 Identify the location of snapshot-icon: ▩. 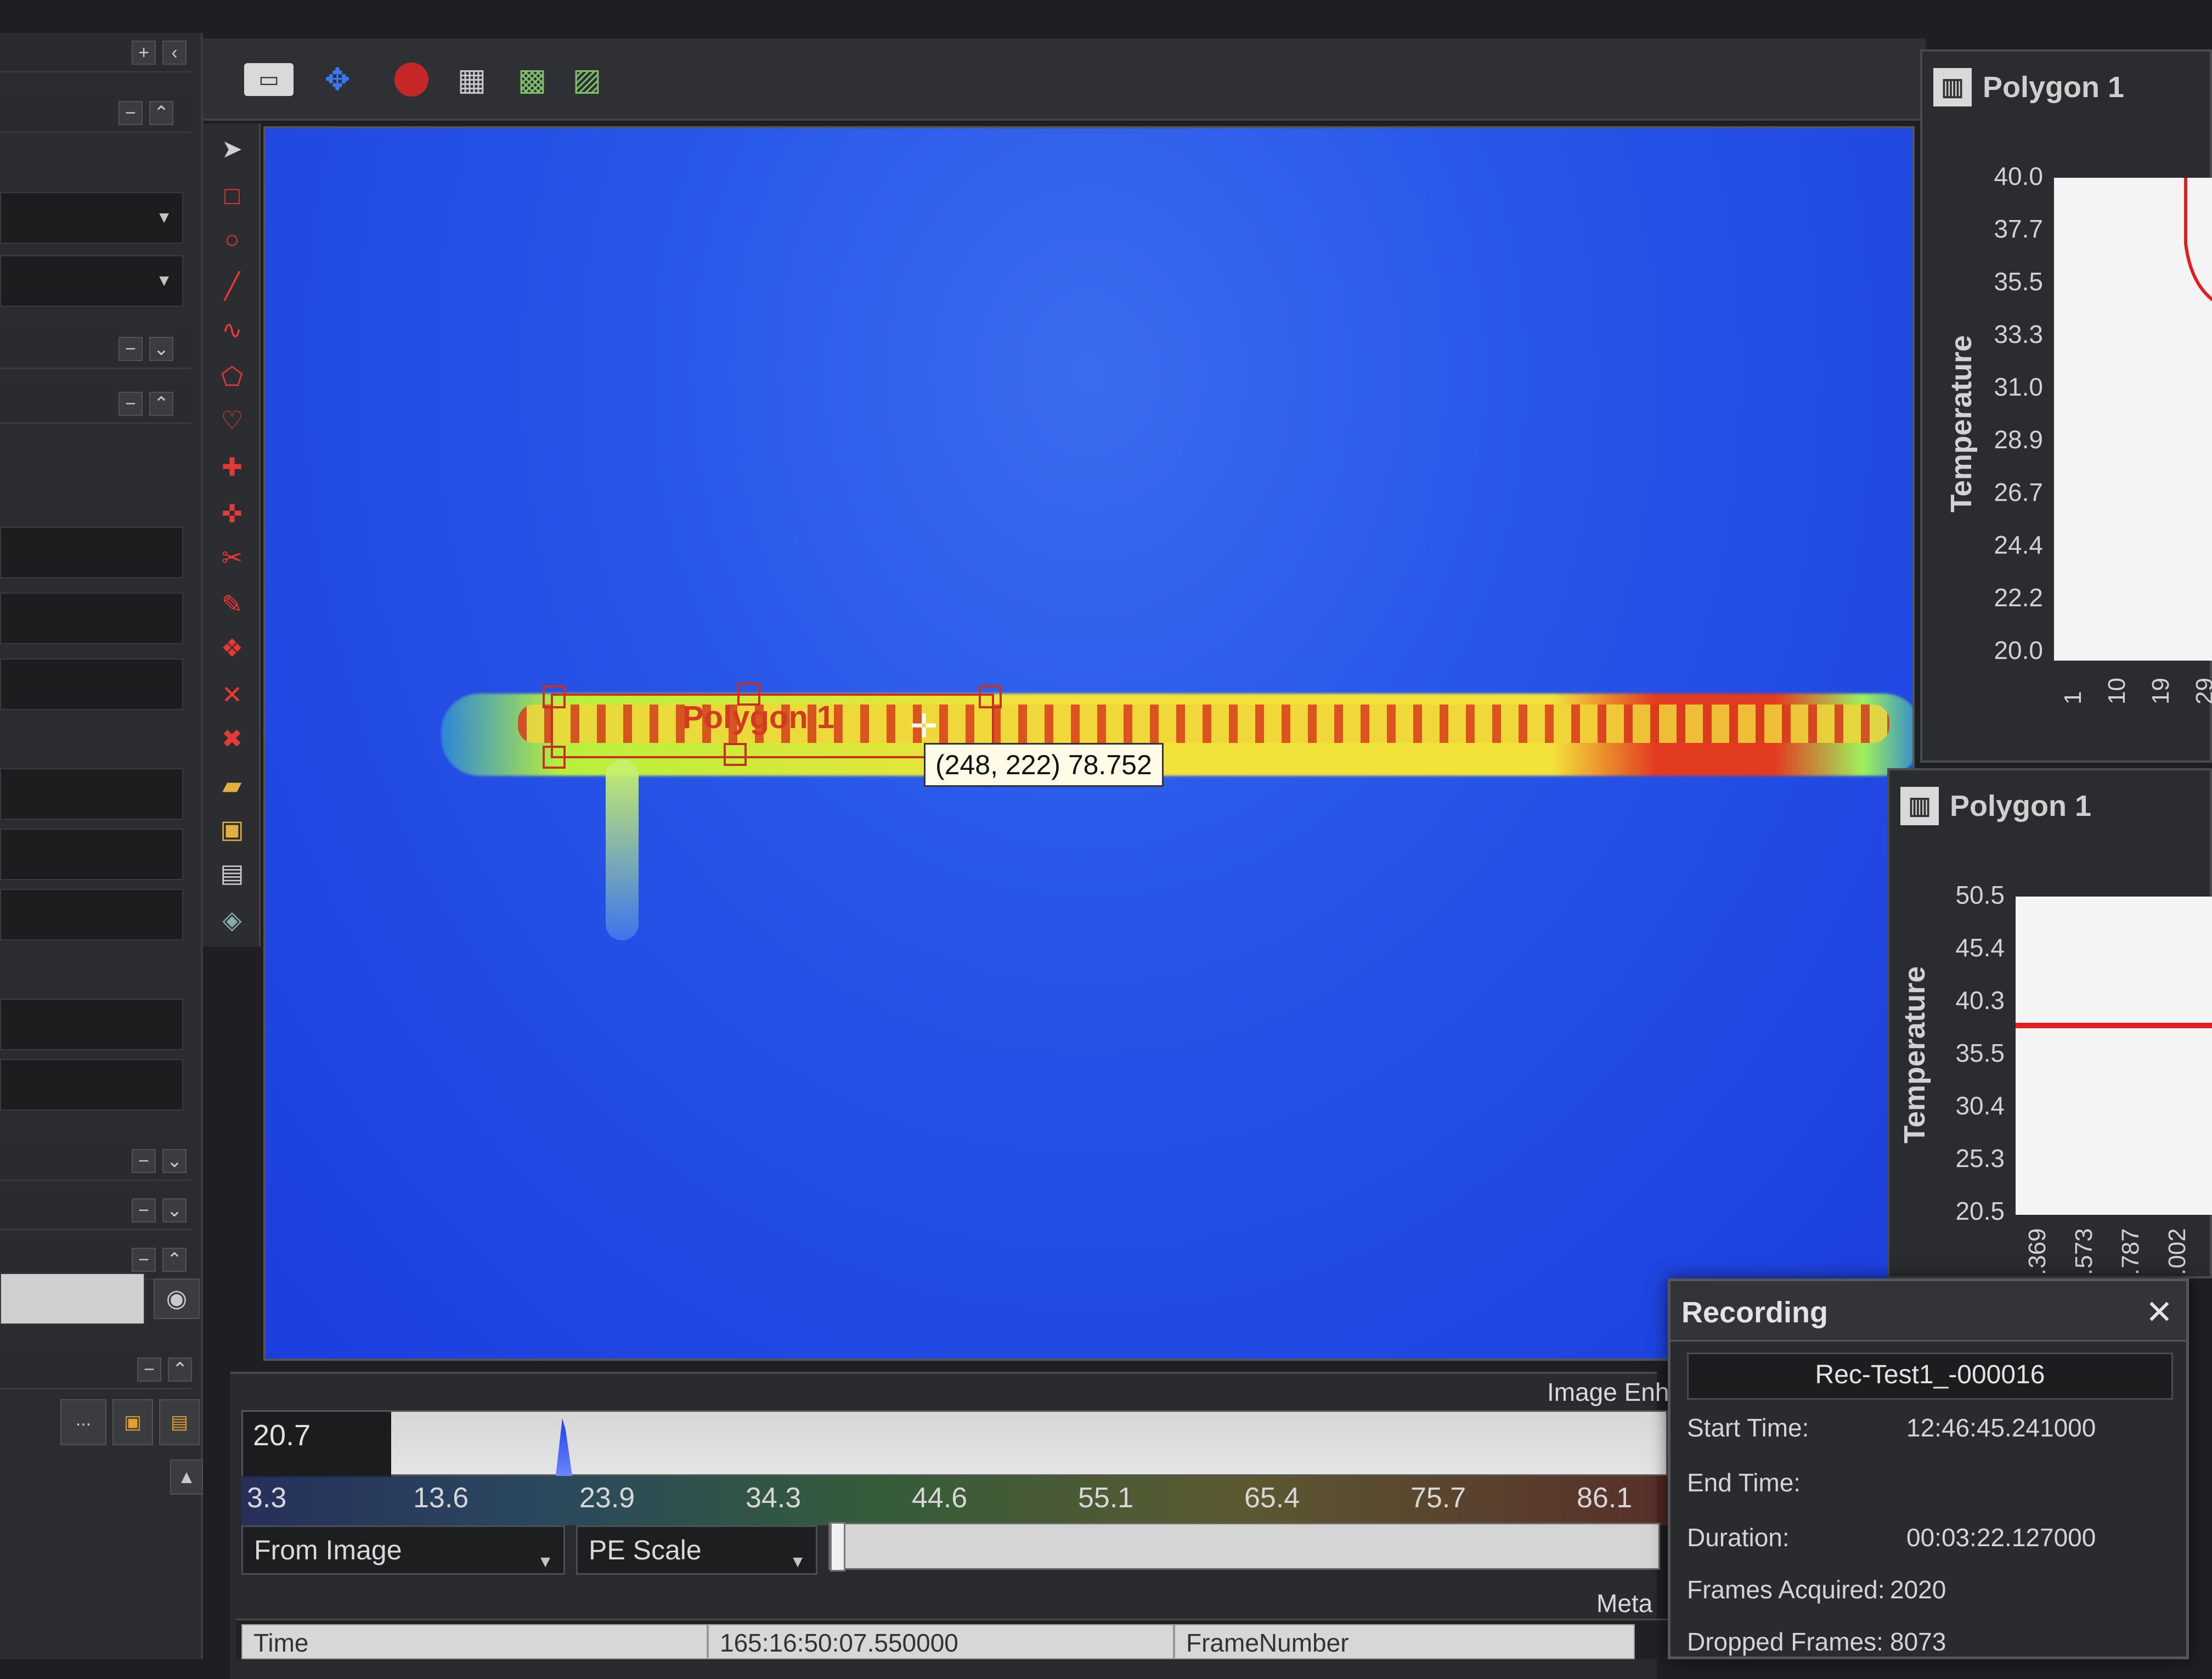
(532, 80).